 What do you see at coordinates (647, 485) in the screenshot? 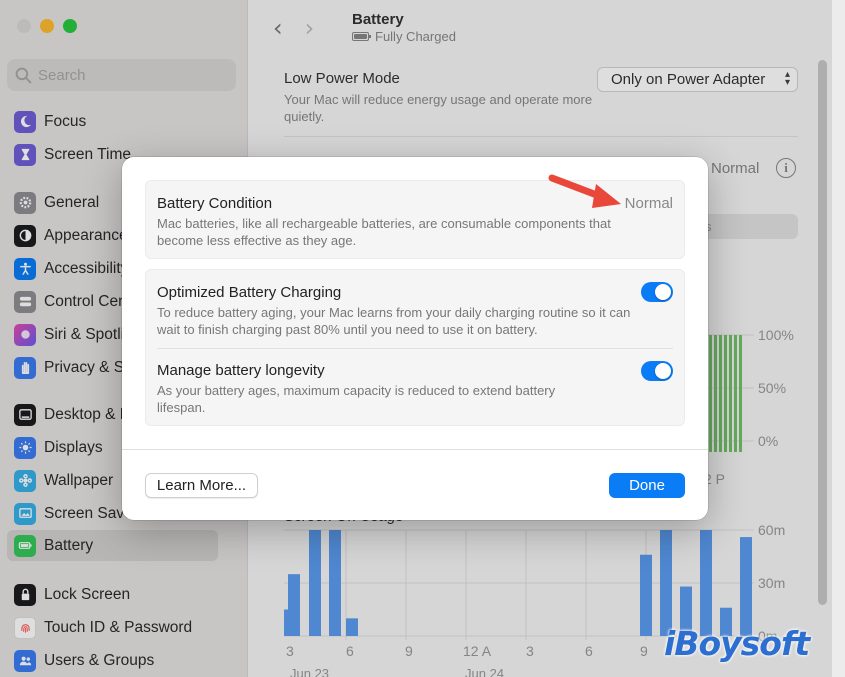
I see `done-button: Done` at bounding box center [647, 485].